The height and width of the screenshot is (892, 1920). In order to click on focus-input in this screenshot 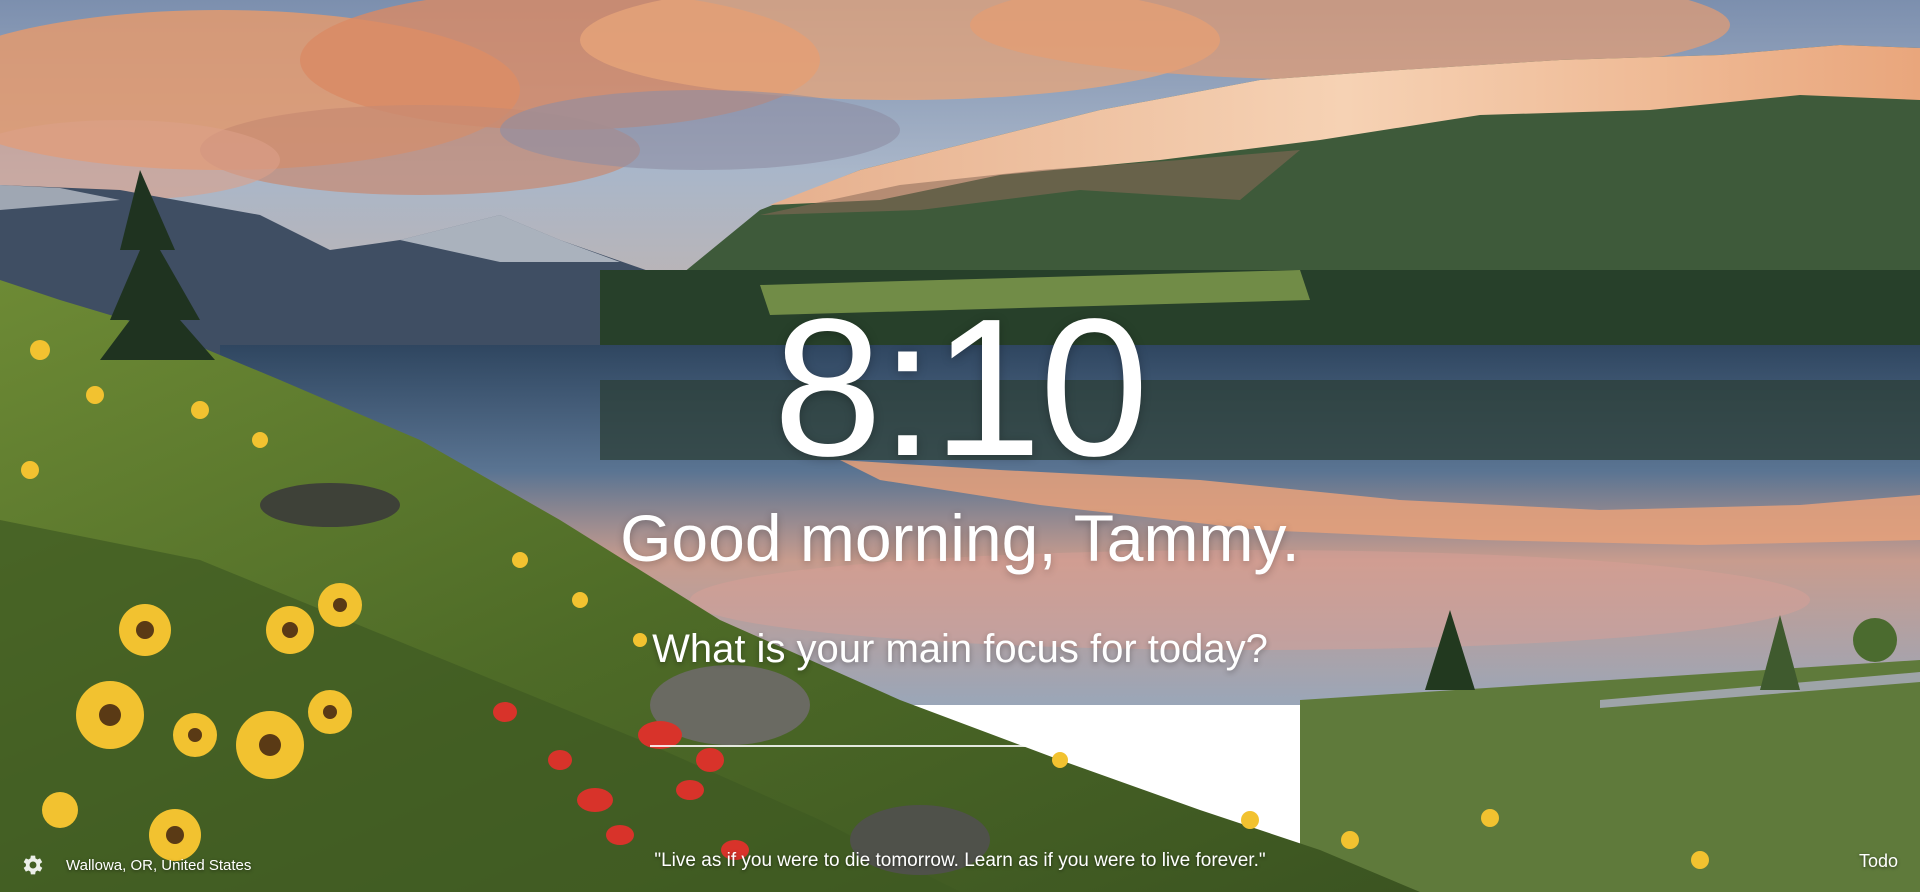, I will do `click(960, 728)`.